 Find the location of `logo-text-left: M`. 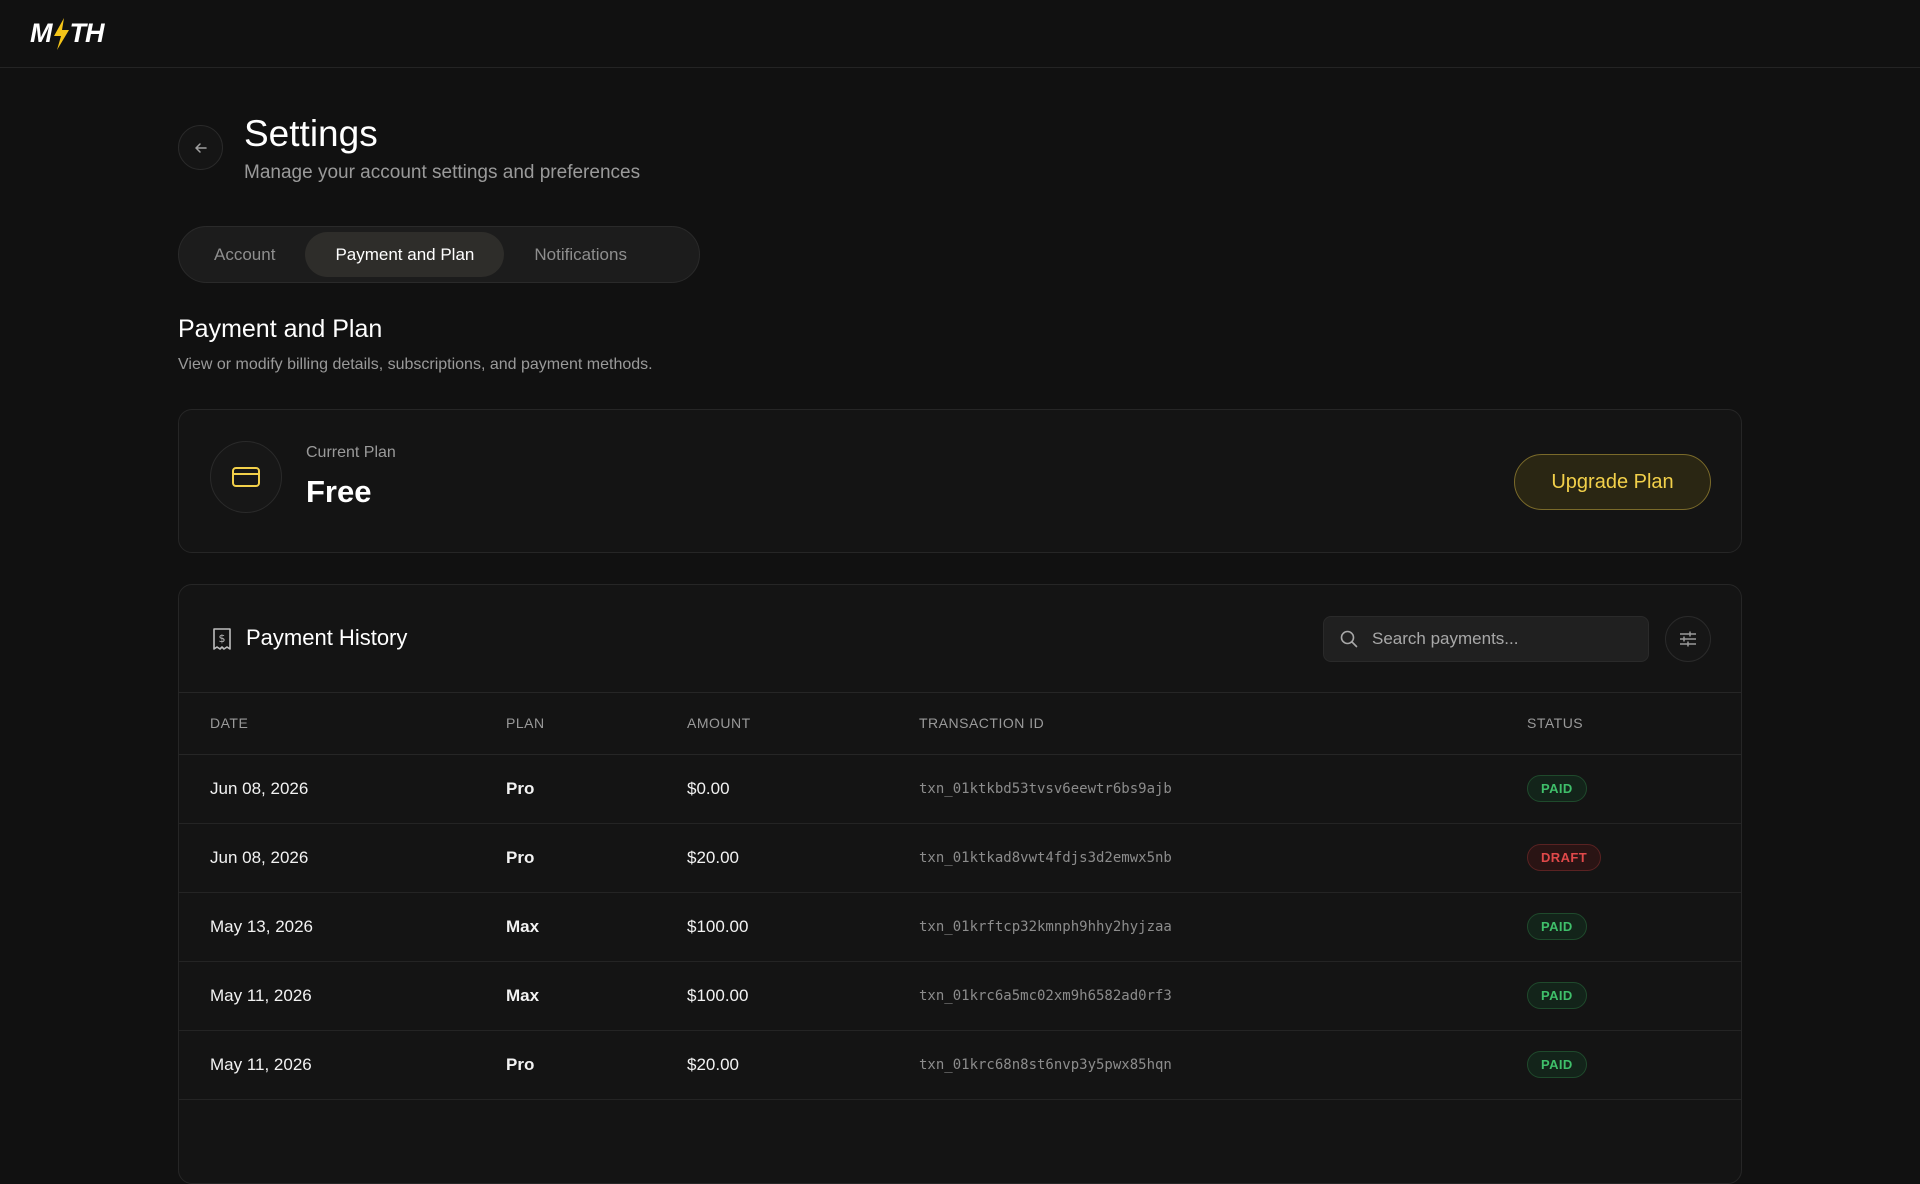

logo-text-left: M is located at coordinates (41, 33).